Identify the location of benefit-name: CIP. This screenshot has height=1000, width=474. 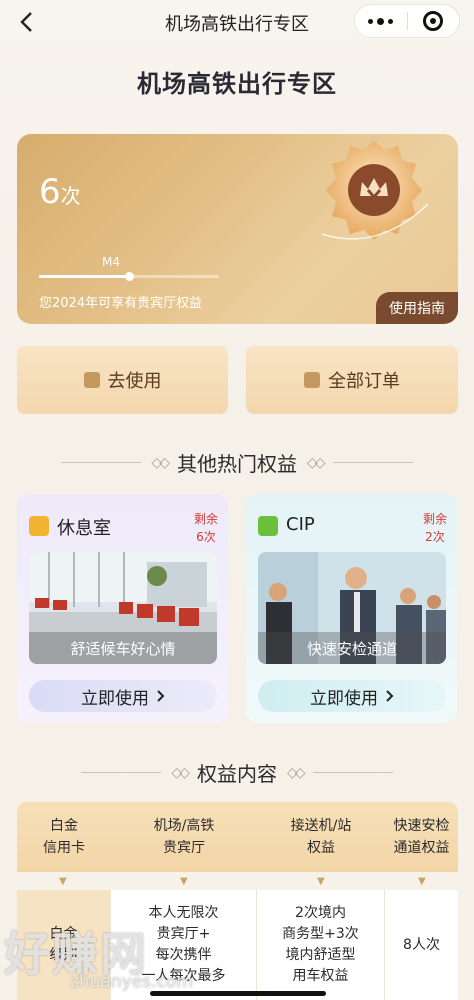
(300, 524).